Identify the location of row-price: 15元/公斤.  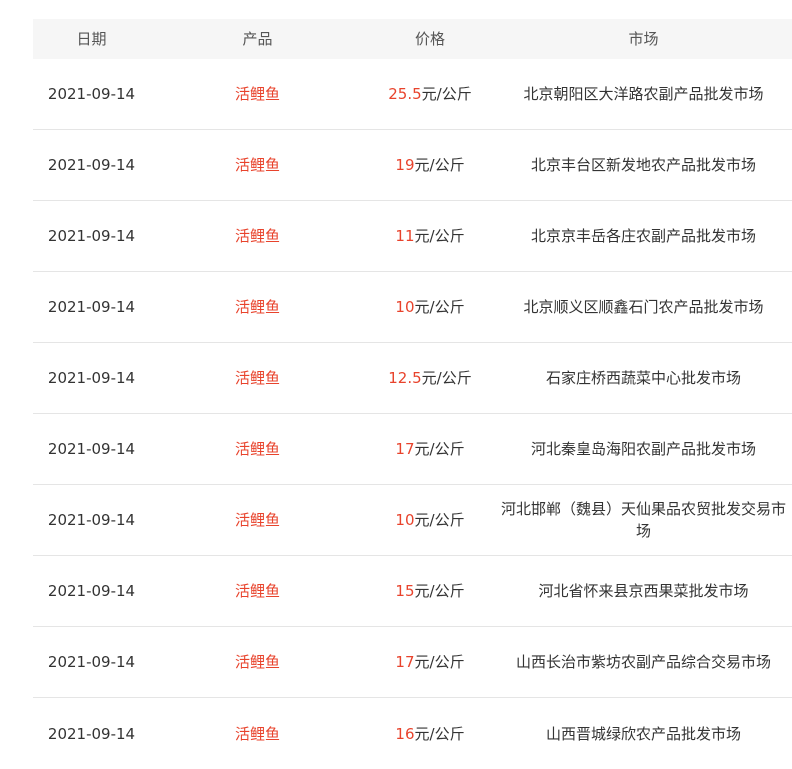
(430, 591).